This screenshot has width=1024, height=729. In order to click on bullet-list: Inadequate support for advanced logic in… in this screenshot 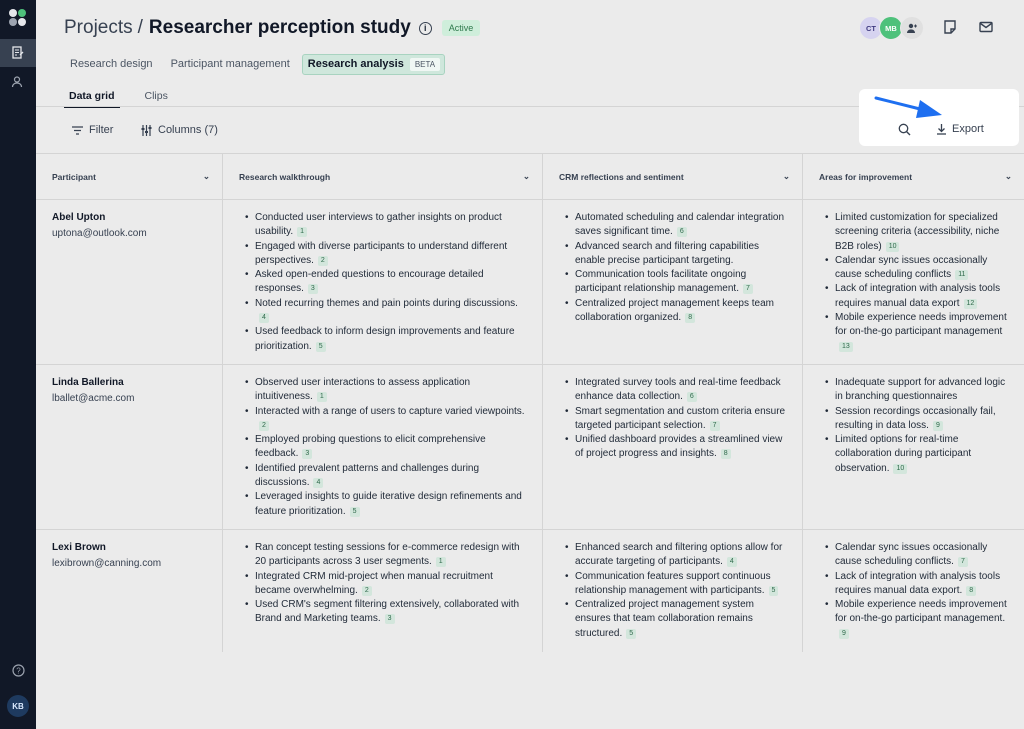, I will do `click(913, 420)`.